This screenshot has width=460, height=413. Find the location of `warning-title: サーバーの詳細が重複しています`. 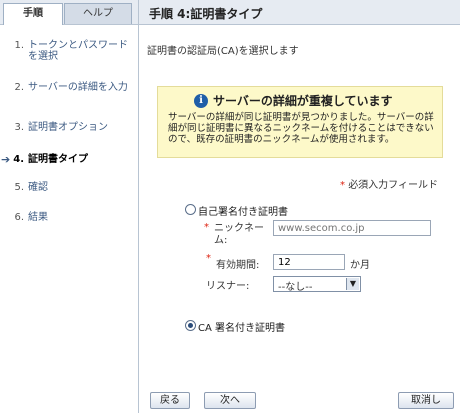

warning-title: サーバーの詳細が重複しています is located at coordinates (303, 101).